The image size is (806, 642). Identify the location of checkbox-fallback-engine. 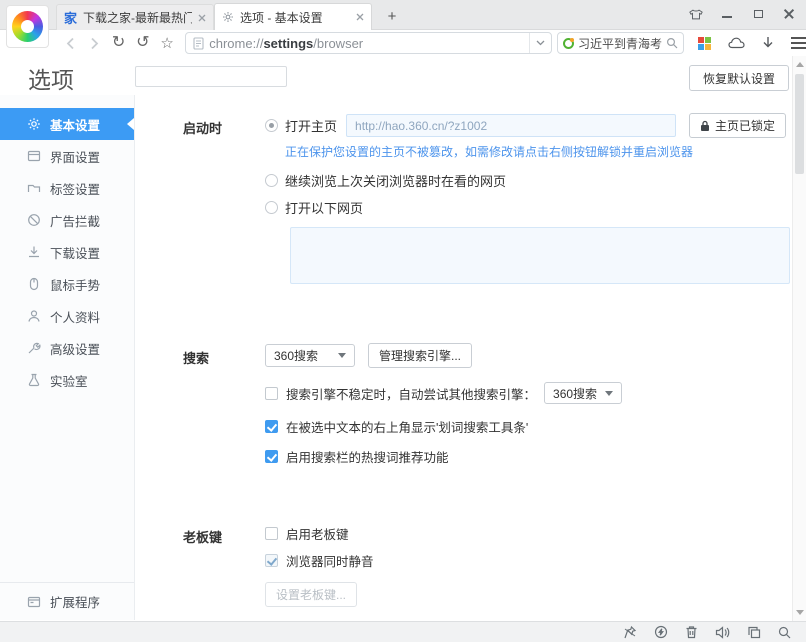
(271, 393).